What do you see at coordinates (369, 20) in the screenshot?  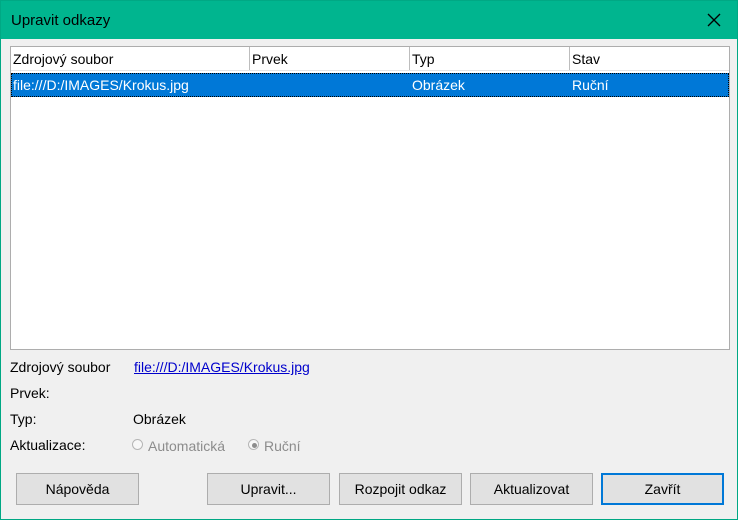 I see `title-bar: Upravit odkazy` at bounding box center [369, 20].